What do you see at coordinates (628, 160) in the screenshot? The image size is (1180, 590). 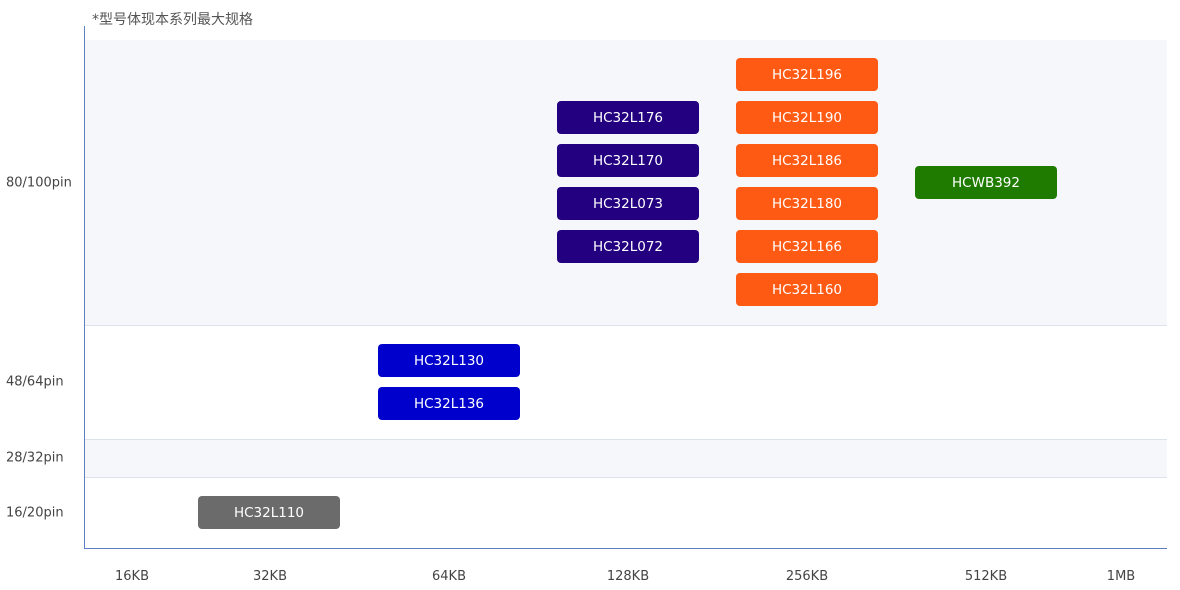 I see `product-chip-hc32l170: HC32L170` at bounding box center [628, 160].